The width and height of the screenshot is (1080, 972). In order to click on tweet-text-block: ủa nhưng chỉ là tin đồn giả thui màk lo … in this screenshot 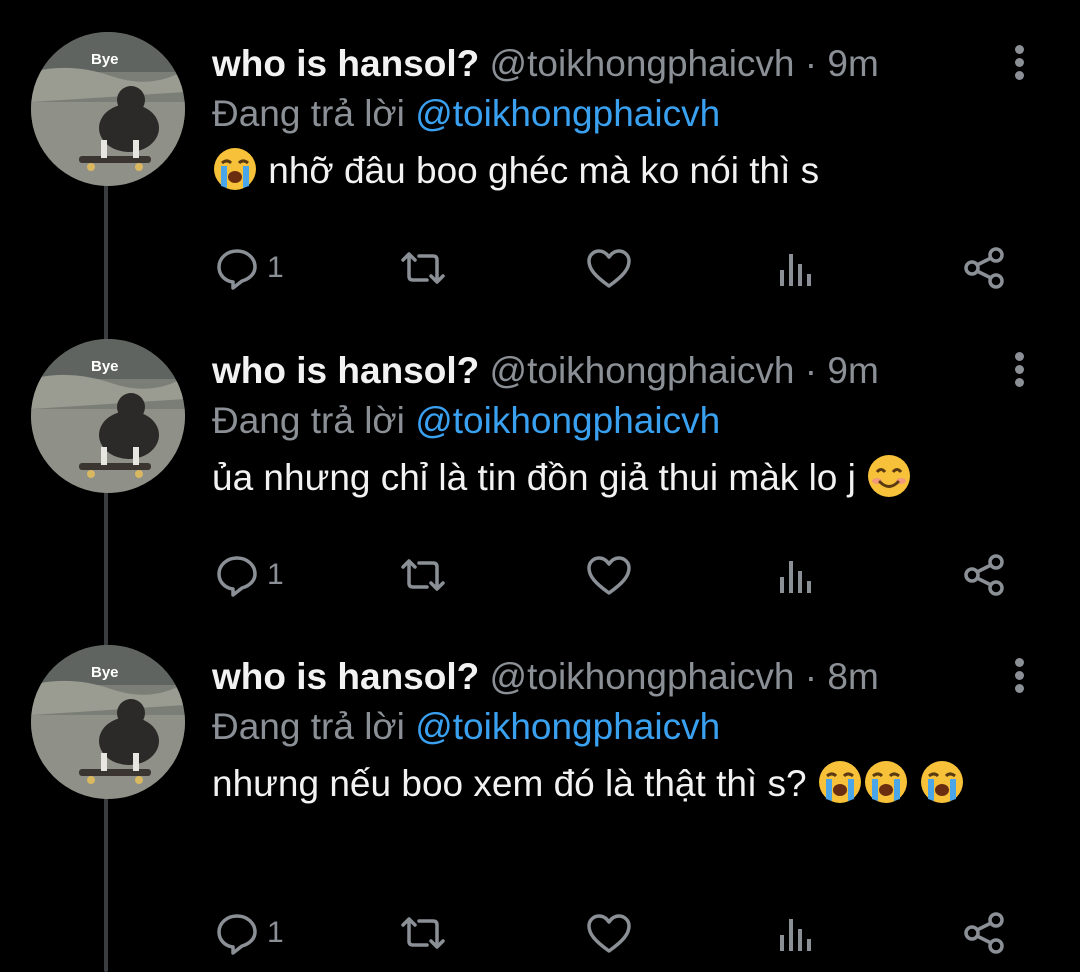, I will do `click(622, 478)`.